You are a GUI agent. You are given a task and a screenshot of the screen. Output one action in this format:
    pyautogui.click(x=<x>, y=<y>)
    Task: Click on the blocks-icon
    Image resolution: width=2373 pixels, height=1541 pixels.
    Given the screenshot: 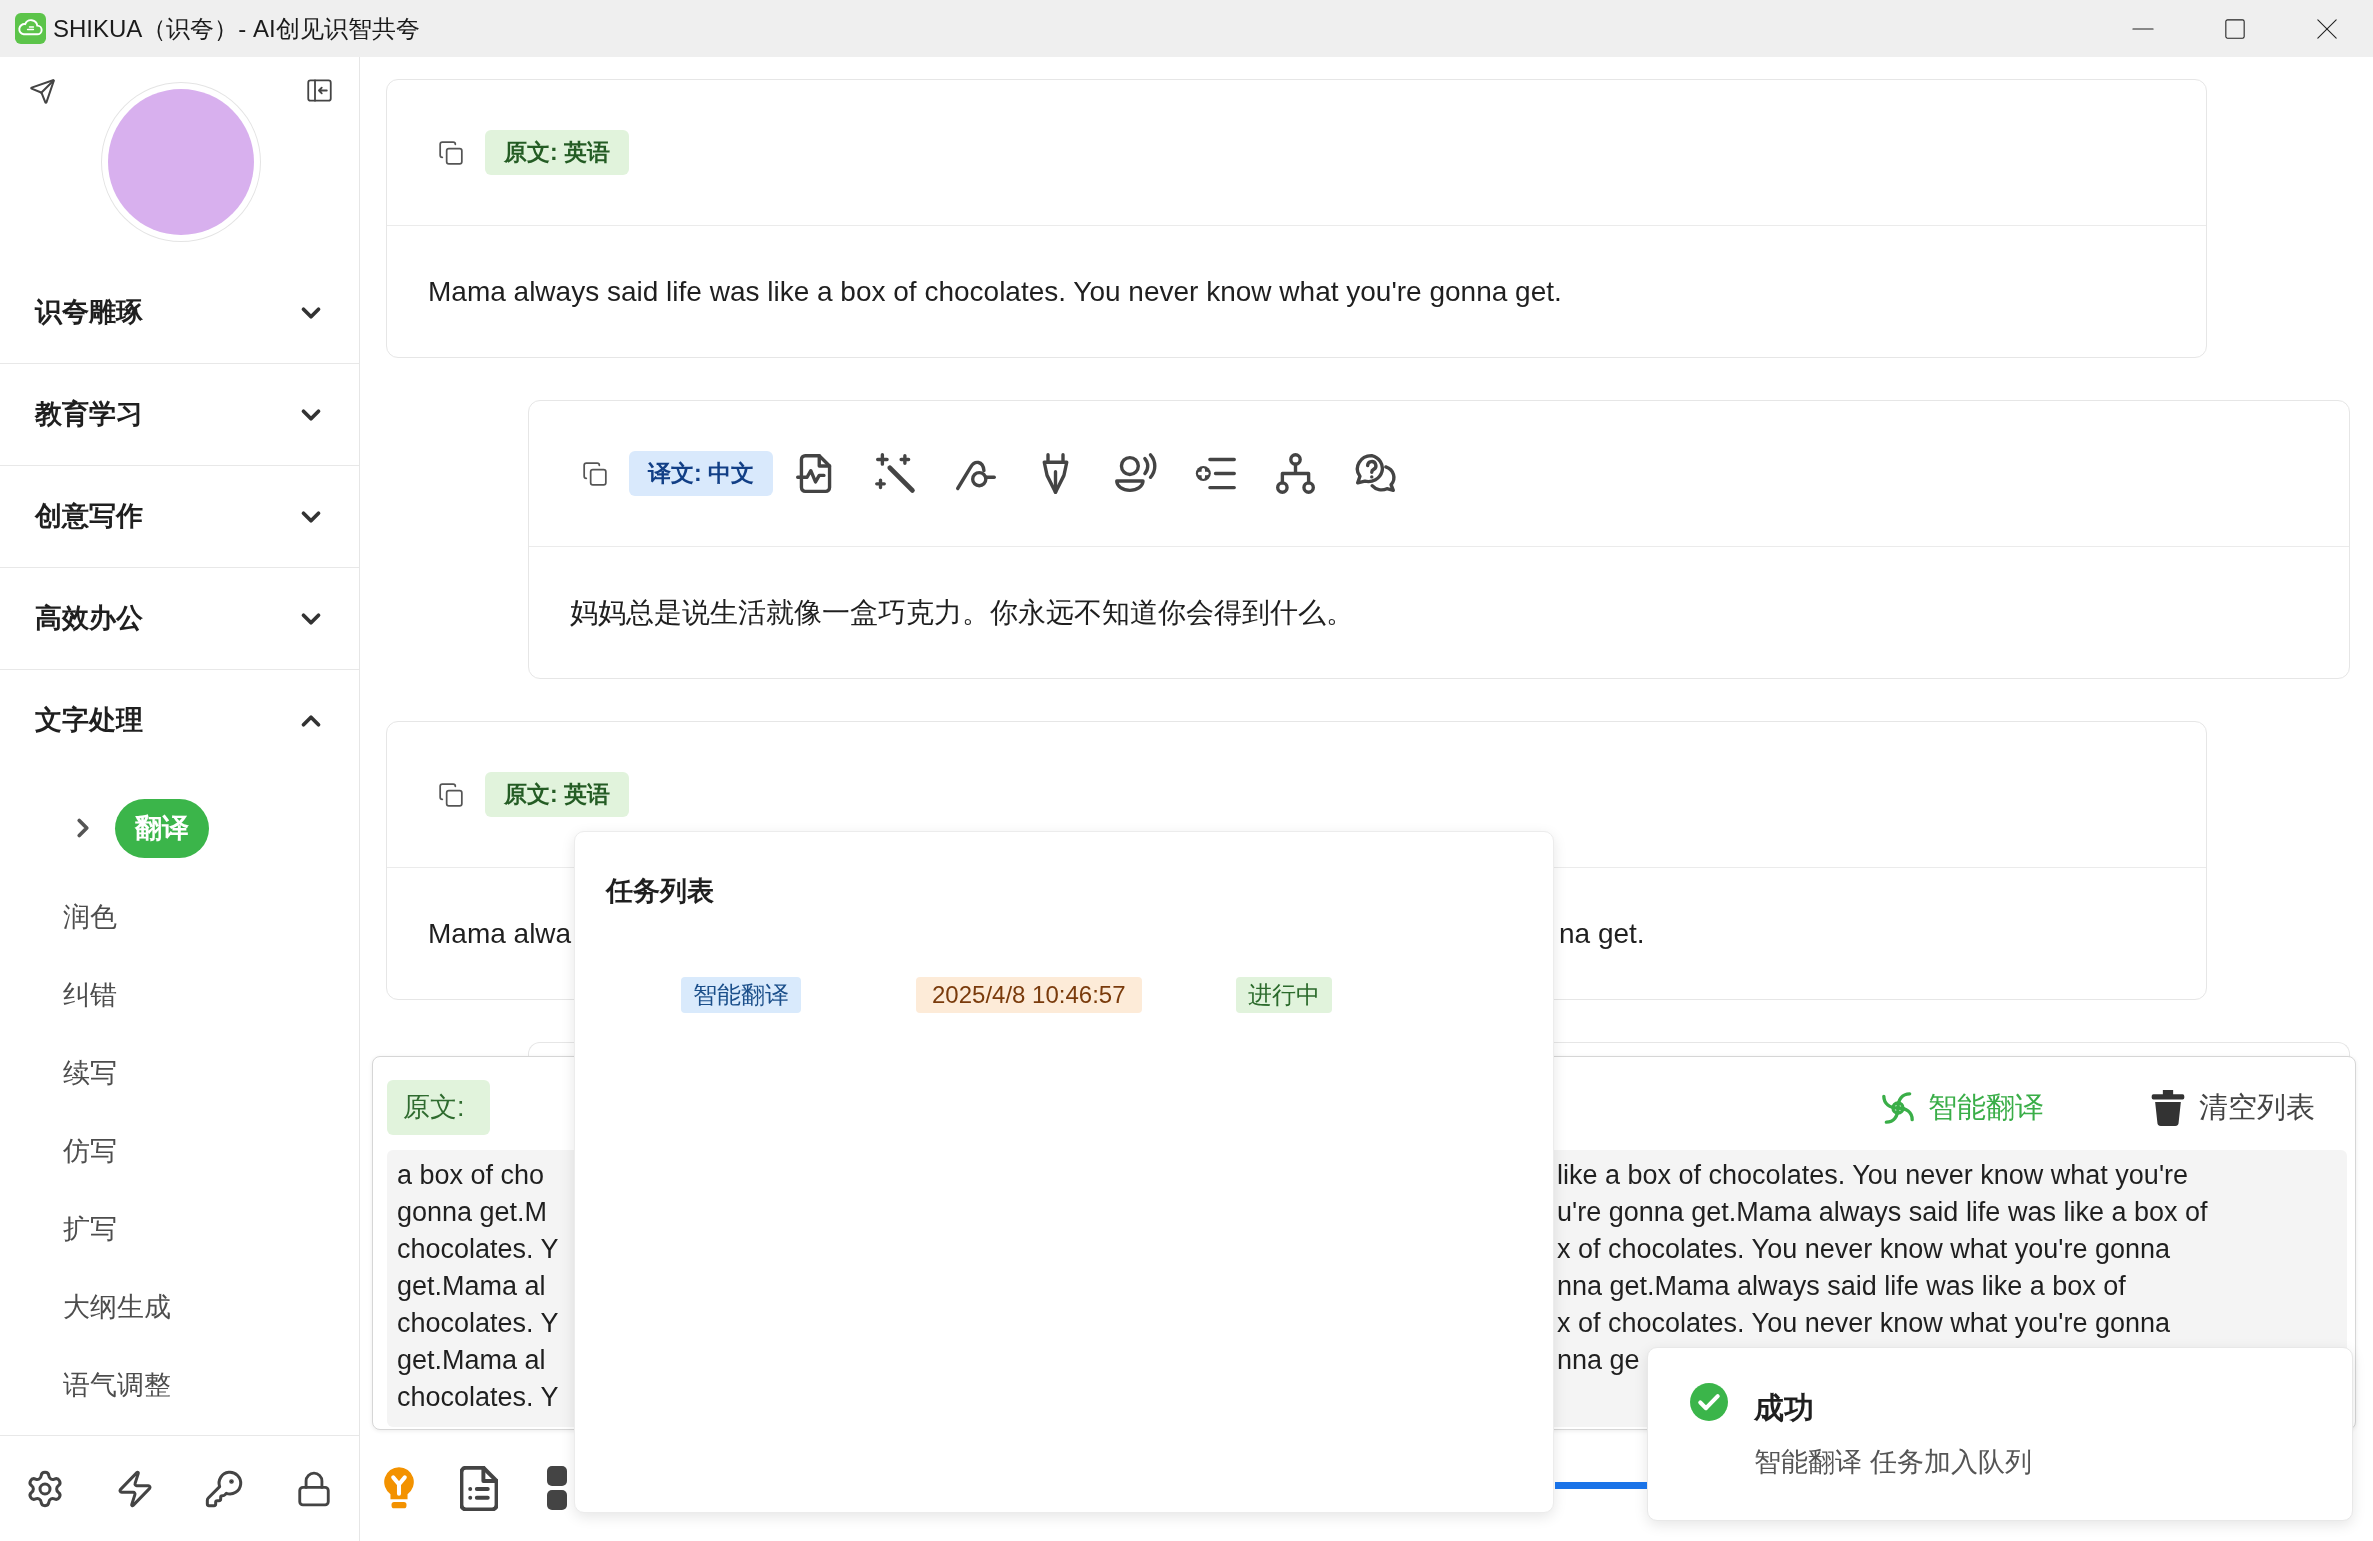 What is the action you would take?
    pyautogui.click(x=557, y=1488)
    